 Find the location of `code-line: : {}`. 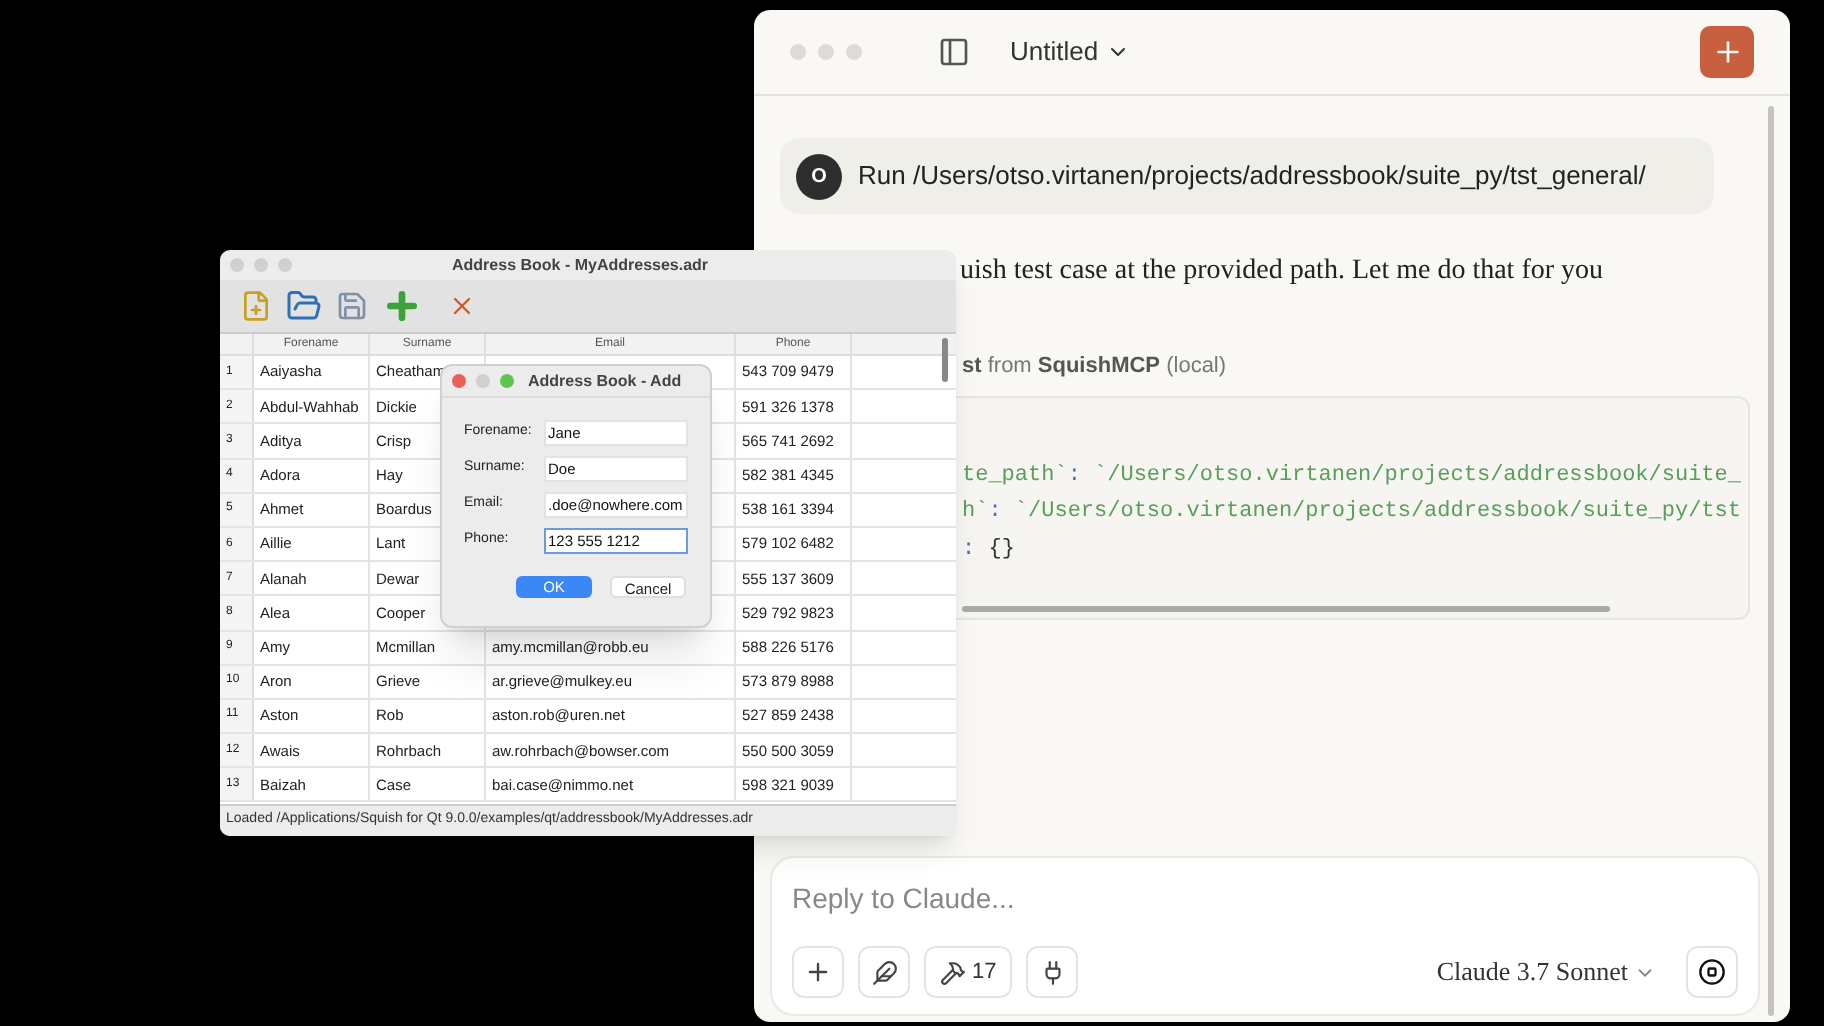

code-line: : {} is located at coordinates (989, 550).